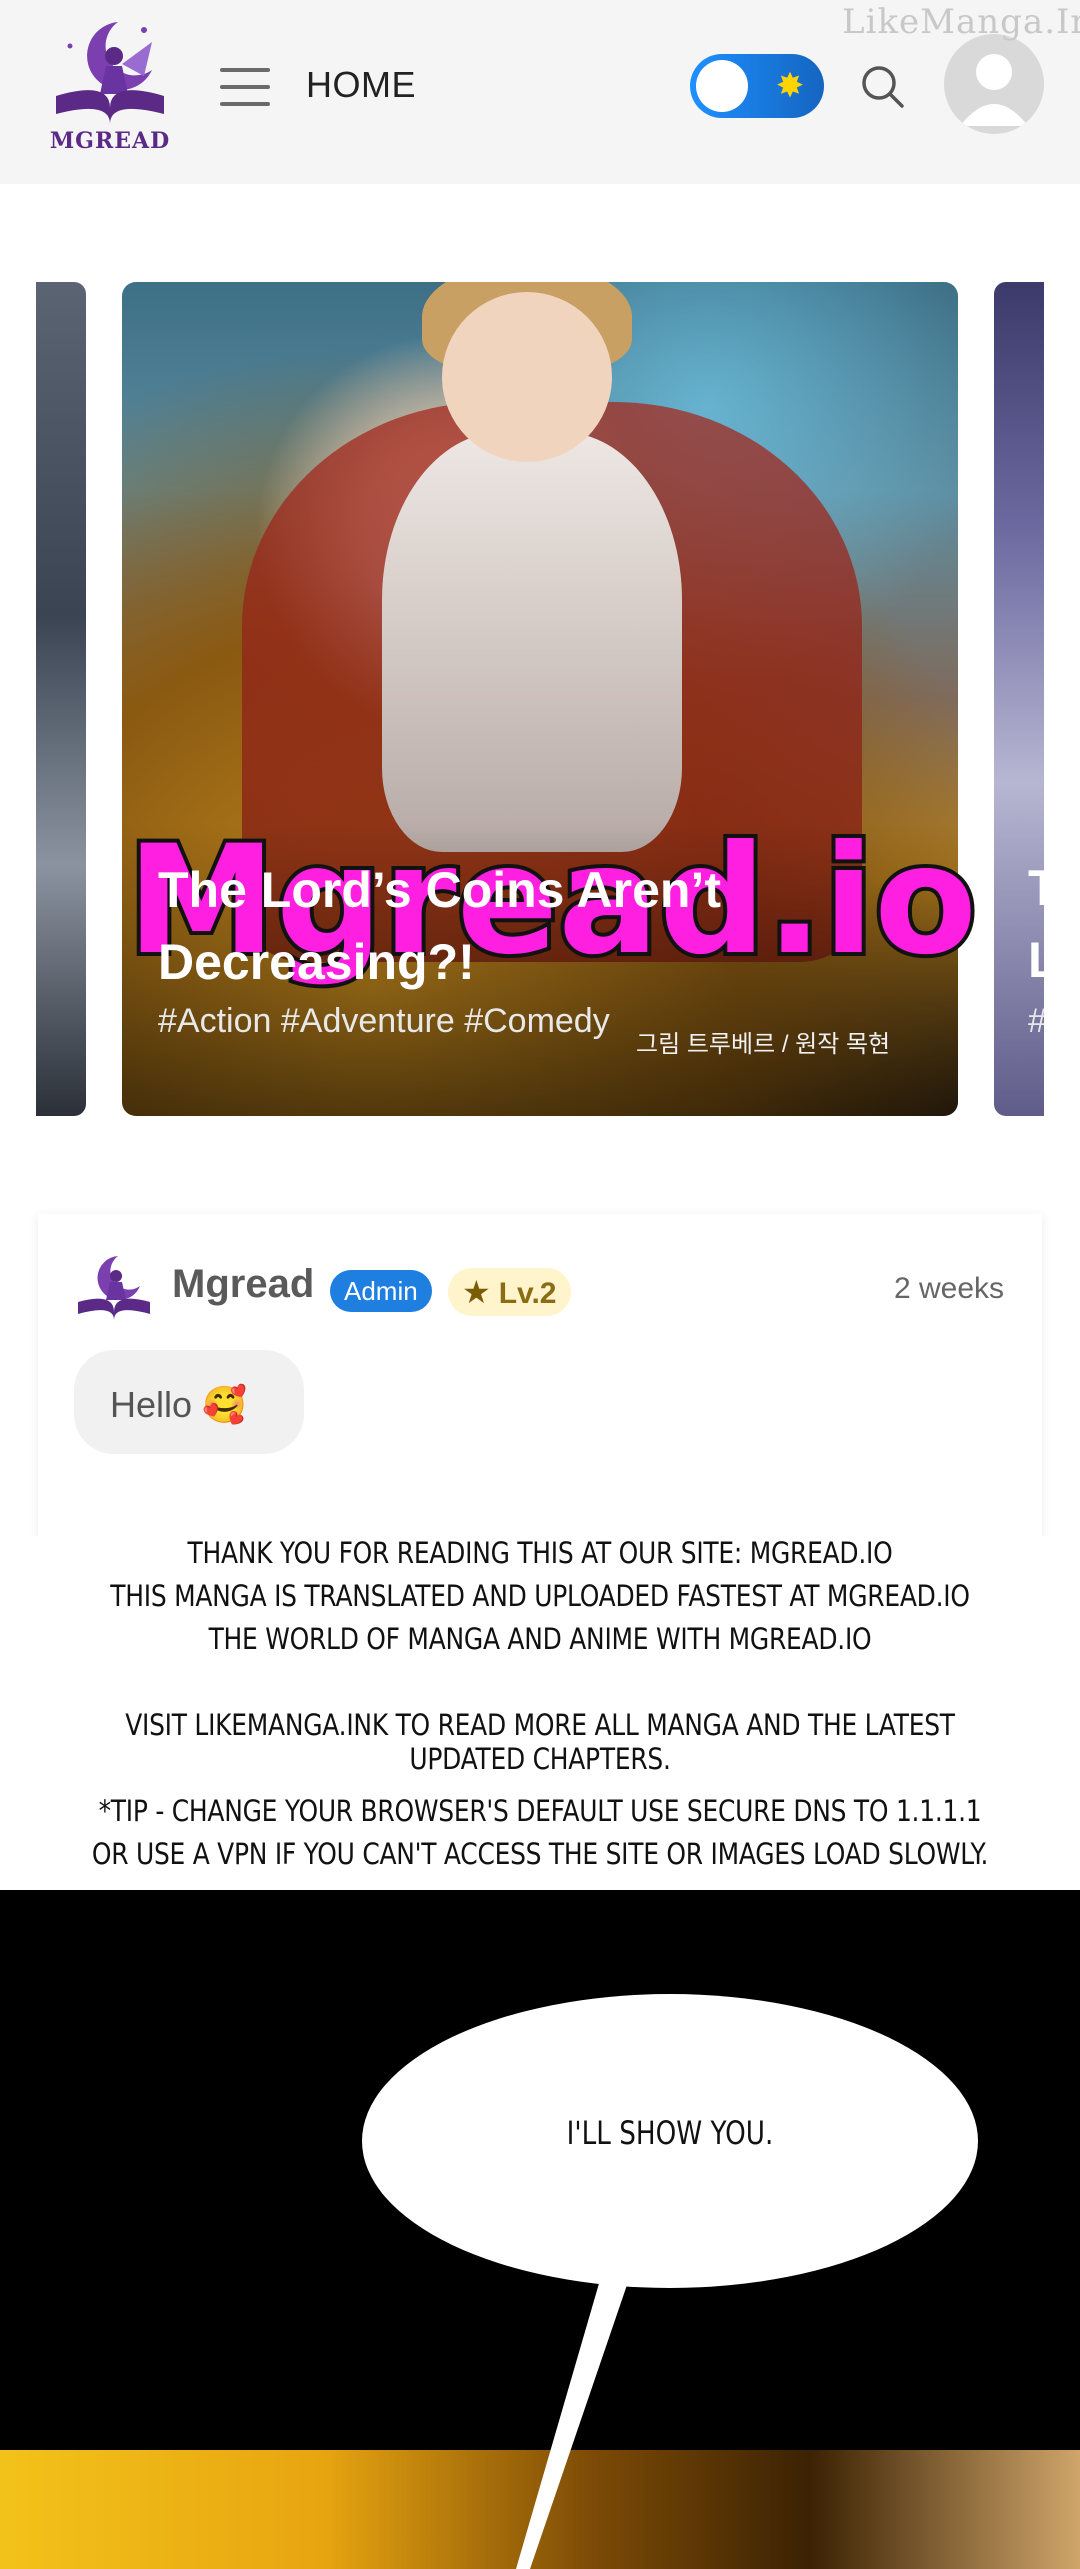  I want to click on character-head, so click(527, 377).